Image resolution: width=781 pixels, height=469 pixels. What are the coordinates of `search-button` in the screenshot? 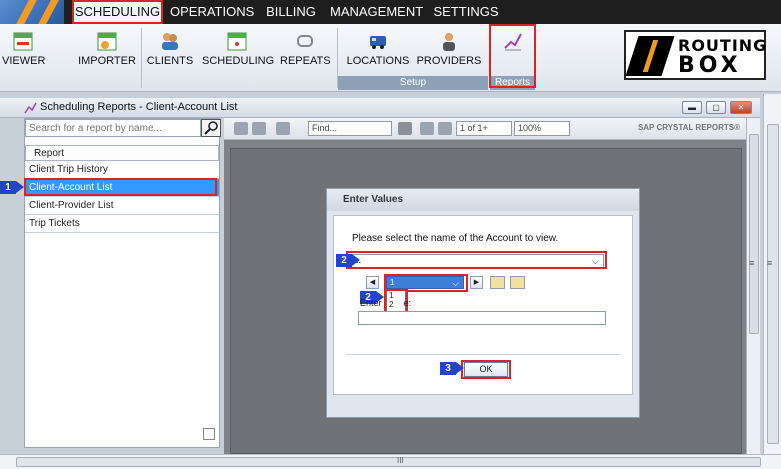 It's located at (211, 128).